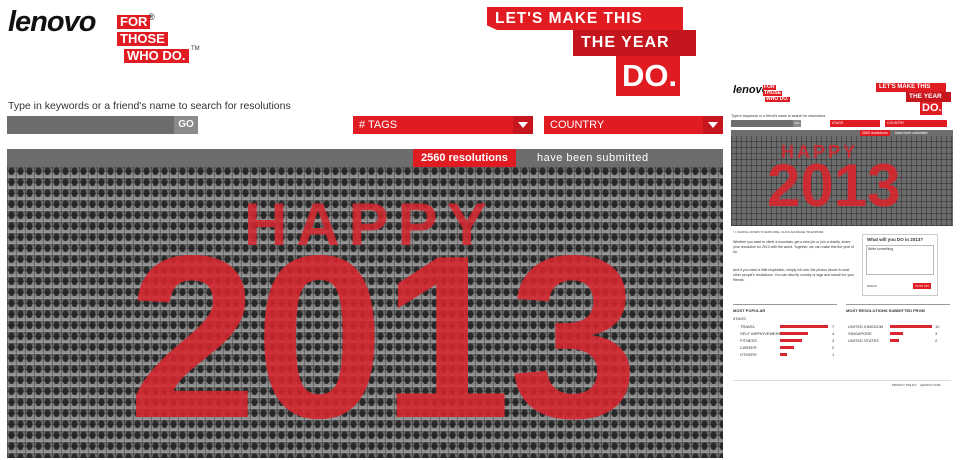  I want to click on preview-search-input, so click(762, 123).